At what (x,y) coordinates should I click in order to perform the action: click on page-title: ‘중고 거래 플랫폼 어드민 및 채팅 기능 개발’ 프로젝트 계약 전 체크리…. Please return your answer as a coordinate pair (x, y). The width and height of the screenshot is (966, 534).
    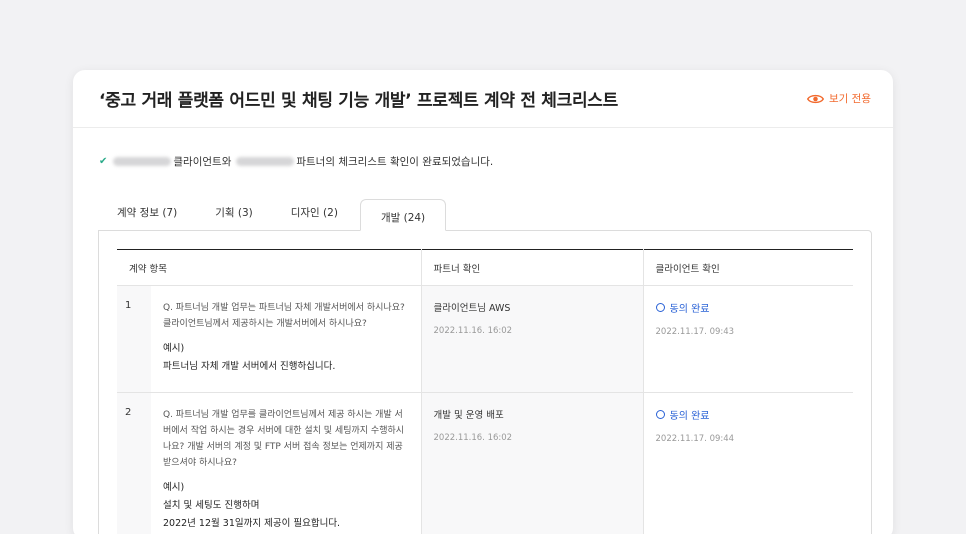
    Looking at the image, I should click on (358, 101).